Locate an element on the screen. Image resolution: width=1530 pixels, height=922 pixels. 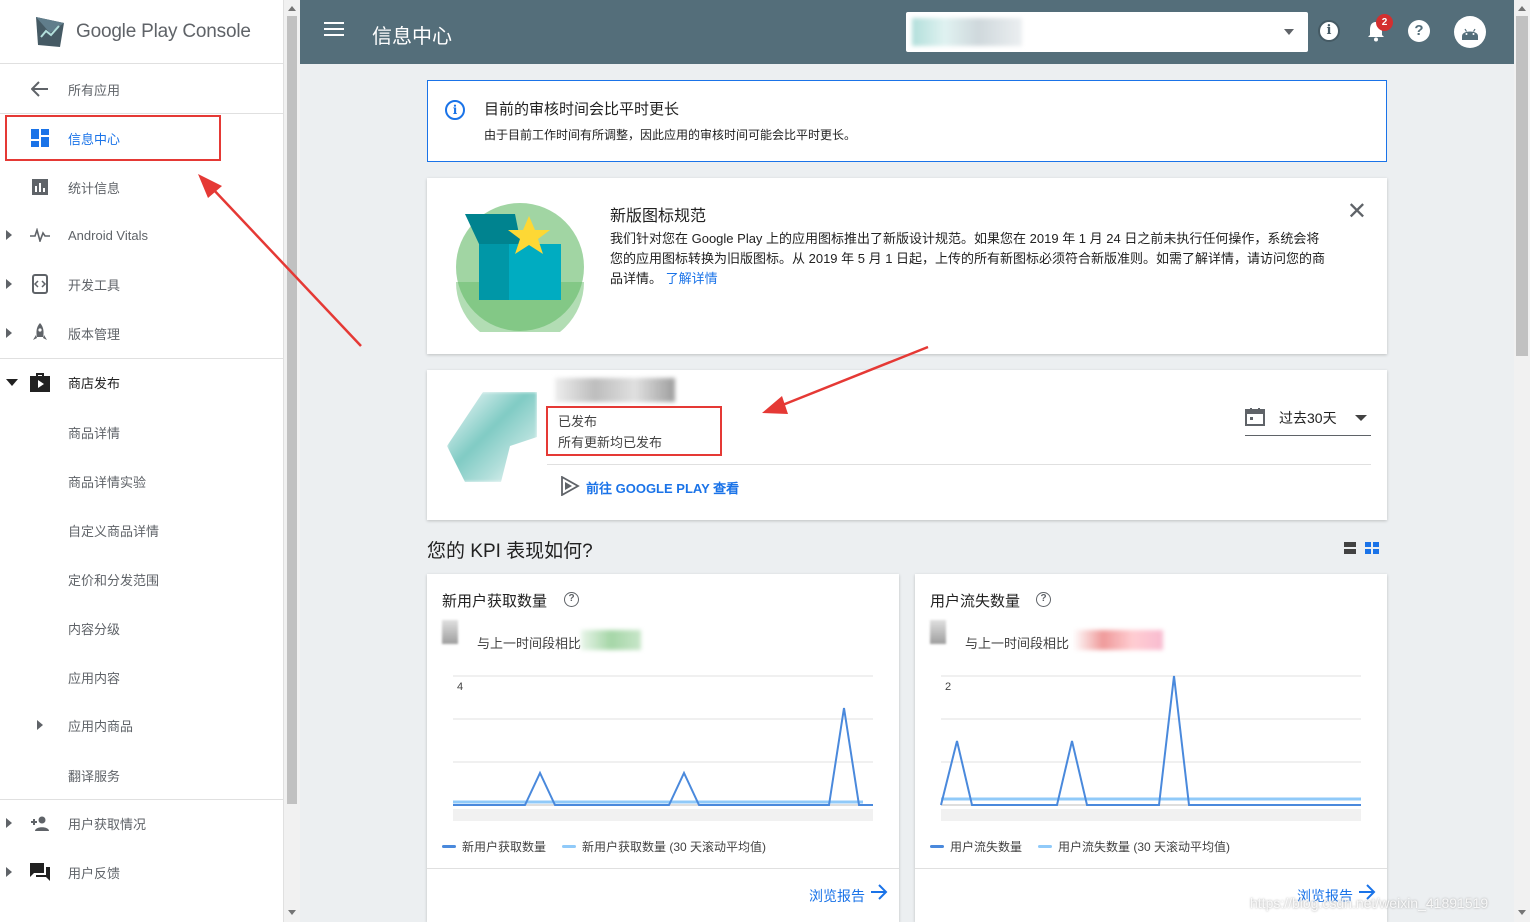
sidebar-item-label: 用户获取情况 is located at coordinates (107, 824).